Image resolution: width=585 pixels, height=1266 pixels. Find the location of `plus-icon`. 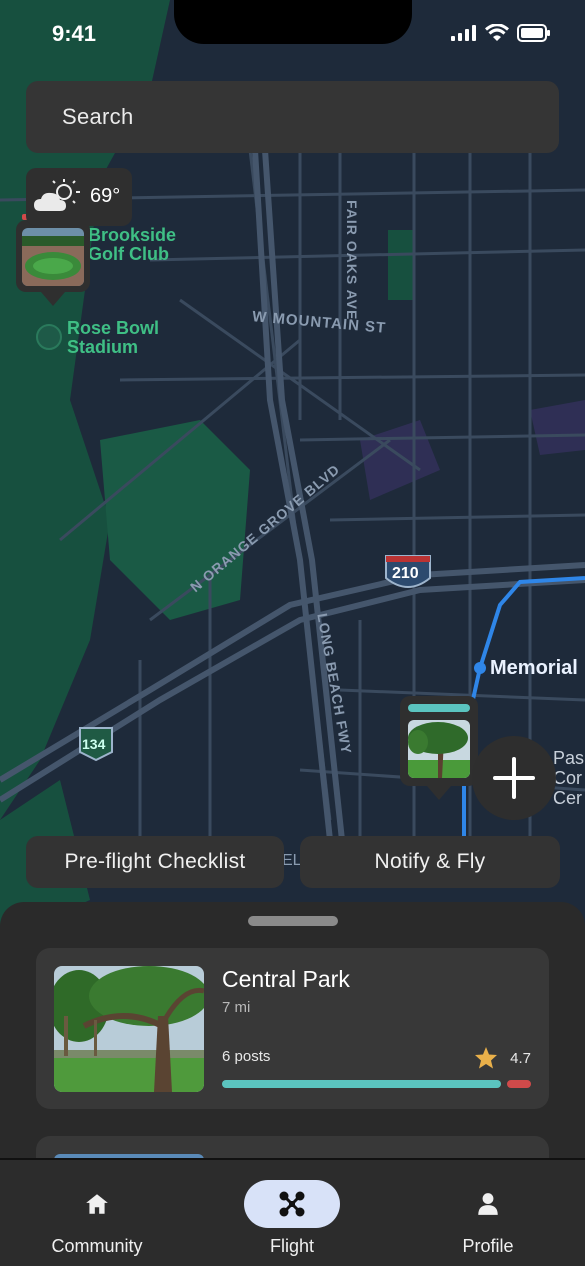

plus-icon is located at coordinates (514, 778).